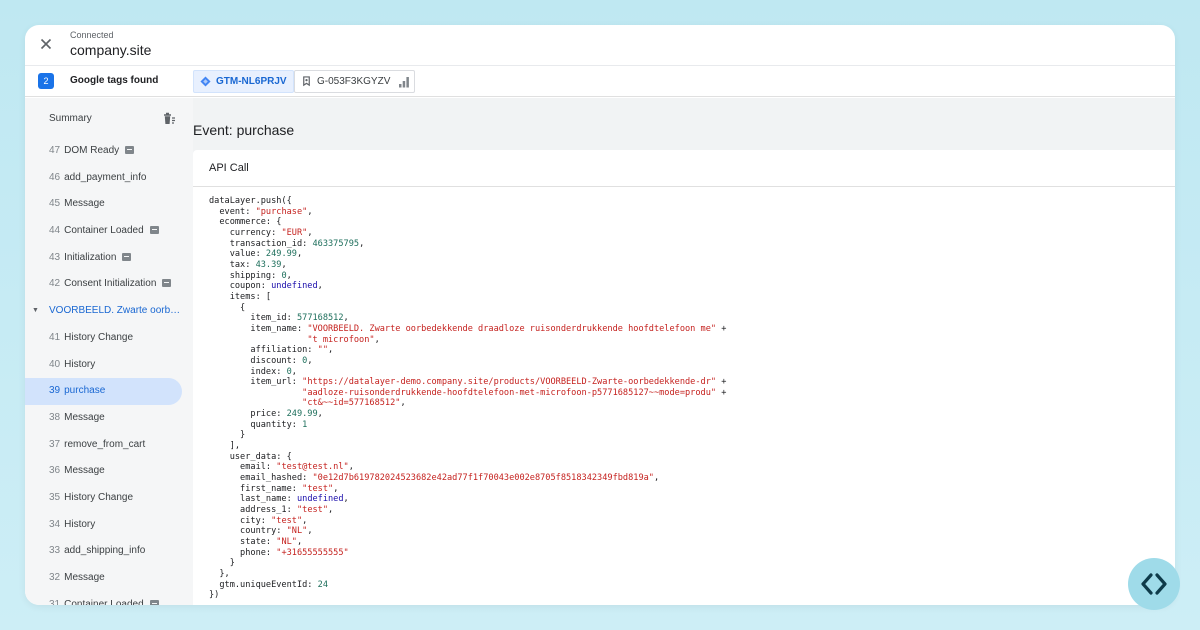 The height and width of the screenshot is (630, 1200). I want to click on event-item: 42 Consent Initialization, so click(109, 284).